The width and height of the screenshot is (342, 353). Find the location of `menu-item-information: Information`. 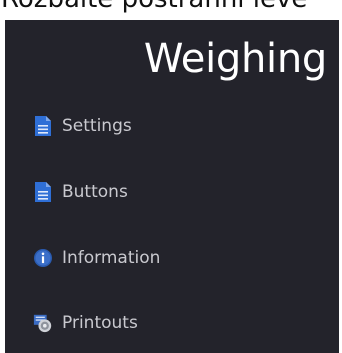

menu-item-information: Information is located at coordinates (96, 258).